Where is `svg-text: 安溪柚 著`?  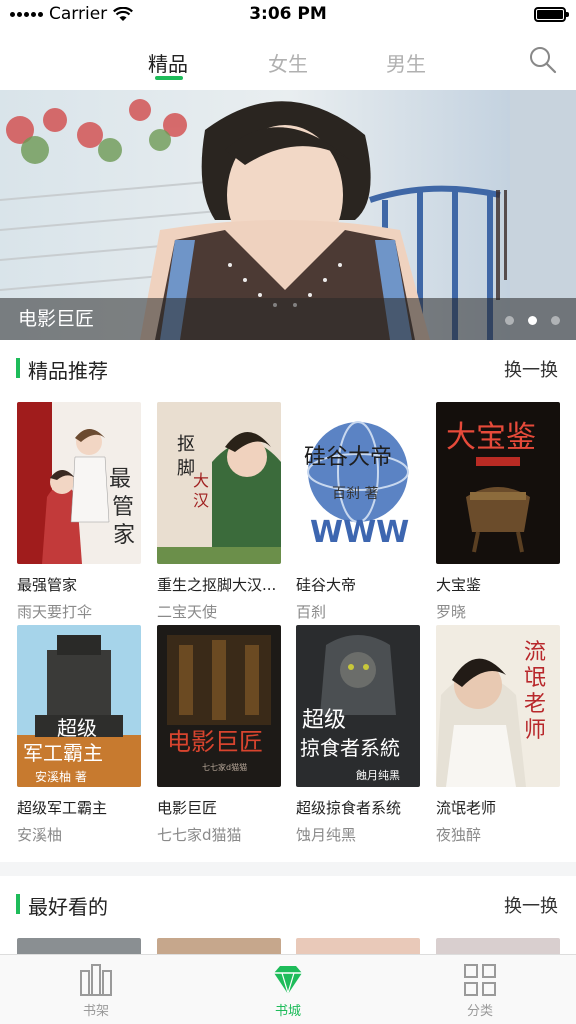 svg-text: 安溪柚 著 is located at coordinates (61, 776).